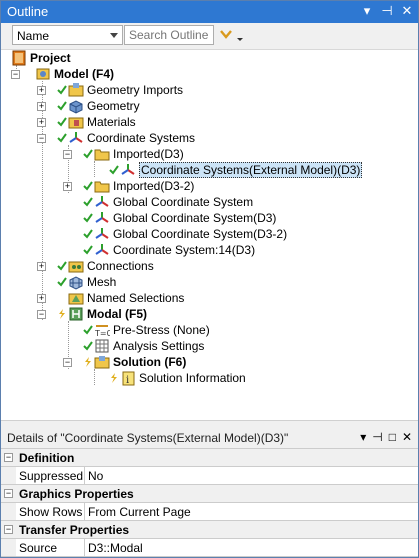  Describe the element at coordinates (161, 330) in the screenshot. I see `tree-item-label: Pre-Stress (None)` at that location.